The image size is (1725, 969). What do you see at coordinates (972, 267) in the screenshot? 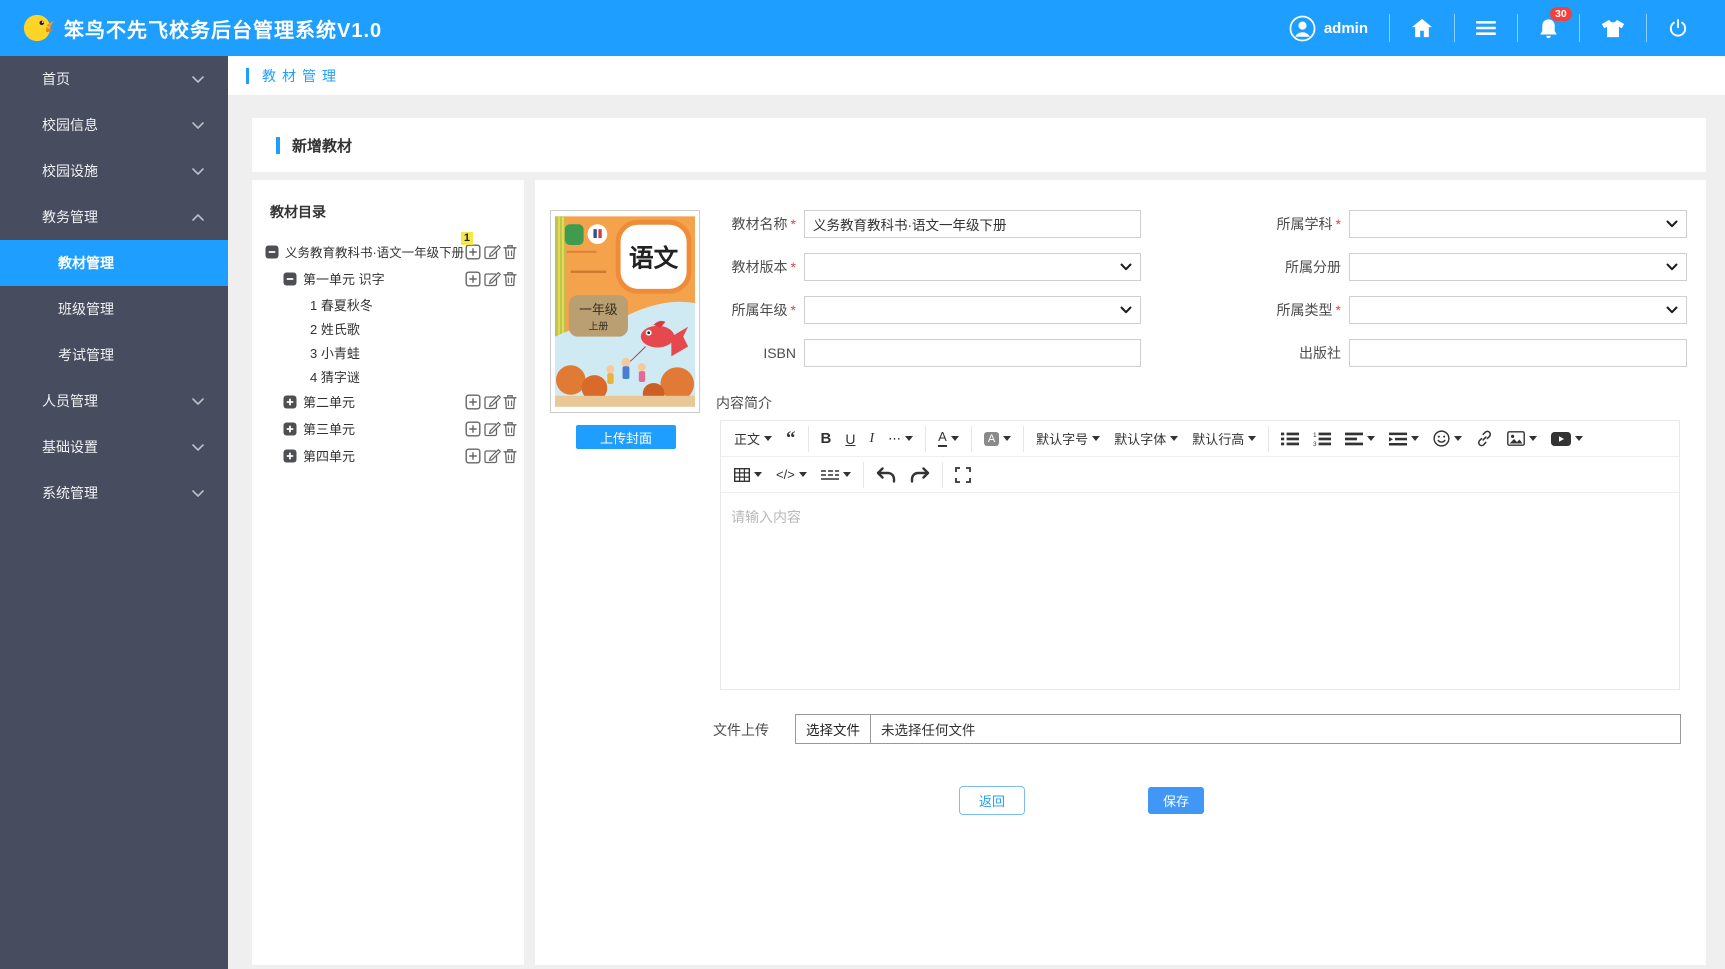
I see `version-select` at bounding box center [972, 267].